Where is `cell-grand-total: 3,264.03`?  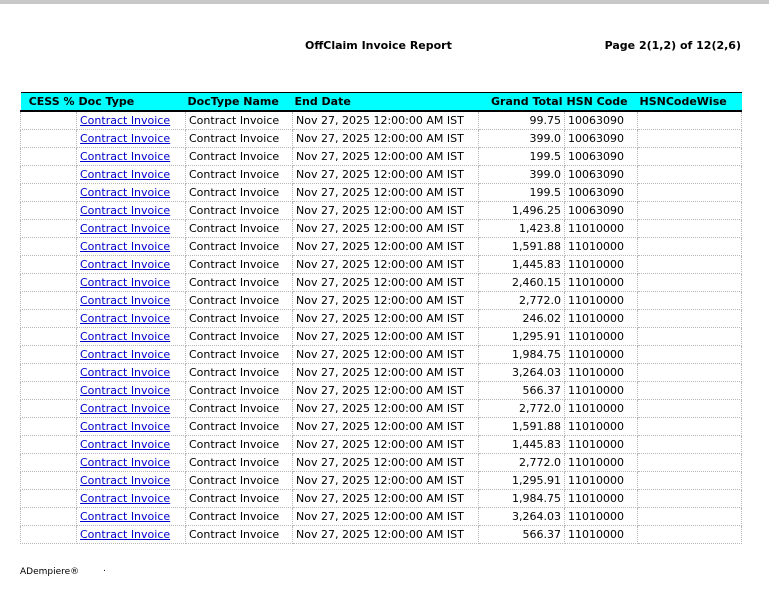
cell-grand-total: 3,264.03 is located at coordinates (521, 516).